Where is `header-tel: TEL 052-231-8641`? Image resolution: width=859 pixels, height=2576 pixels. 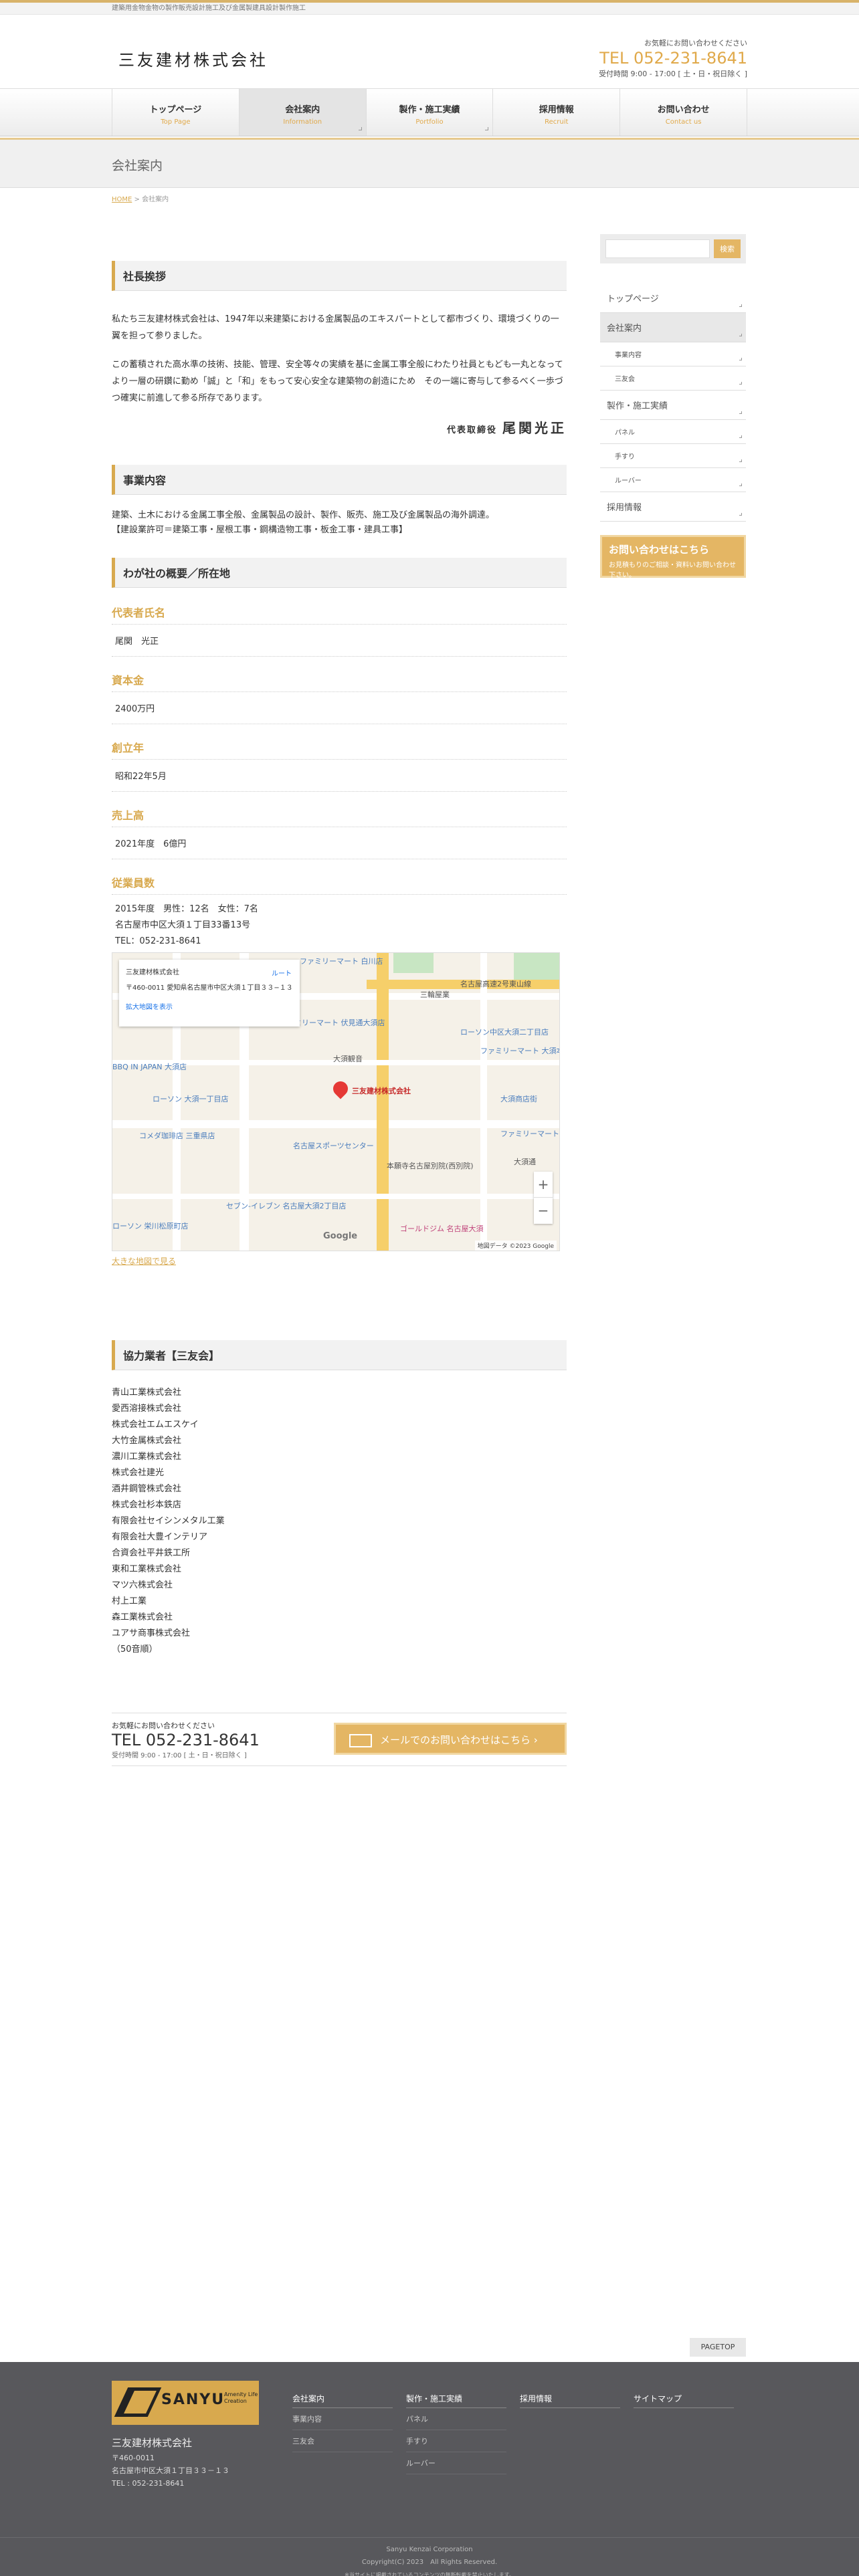 header-tel: TEL 052-231-8641 is located at coordinates (673, 58).